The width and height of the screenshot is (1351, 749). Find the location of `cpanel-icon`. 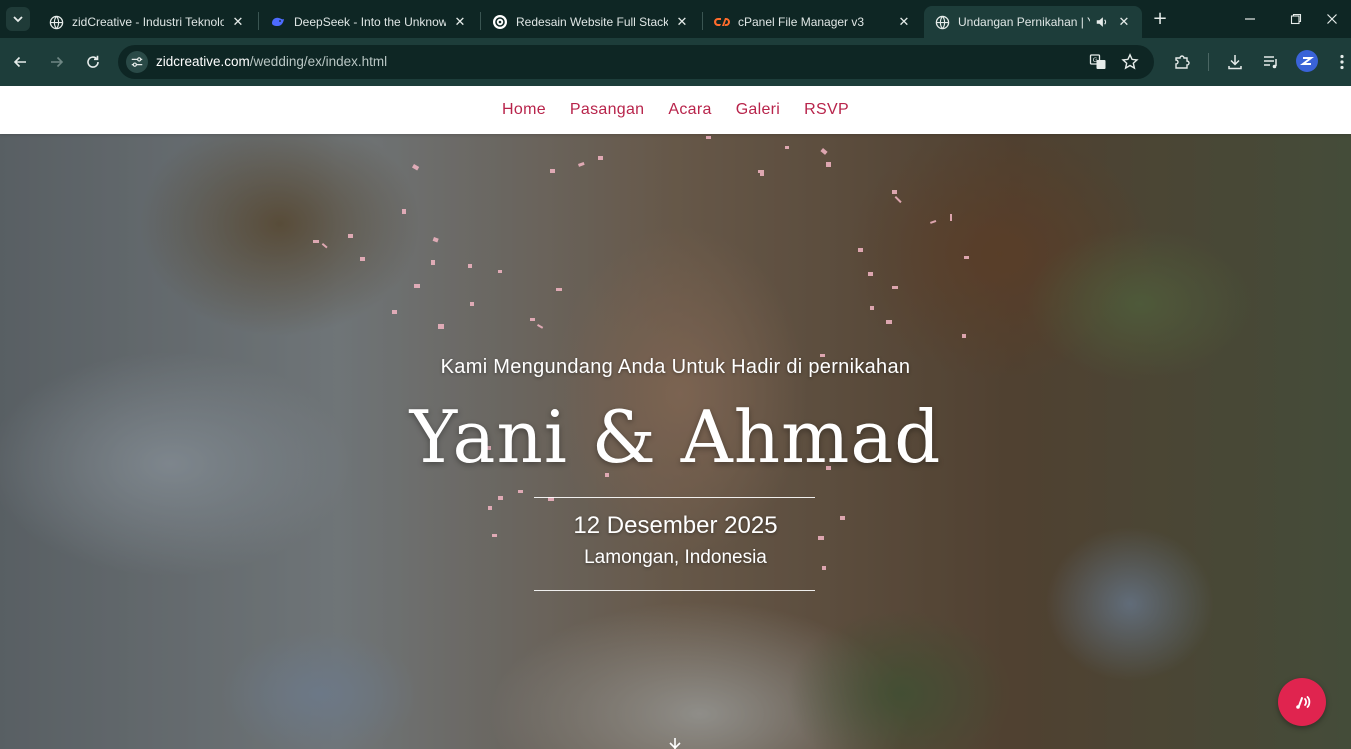

cpanel-icon is located at coordinates (722, 22).